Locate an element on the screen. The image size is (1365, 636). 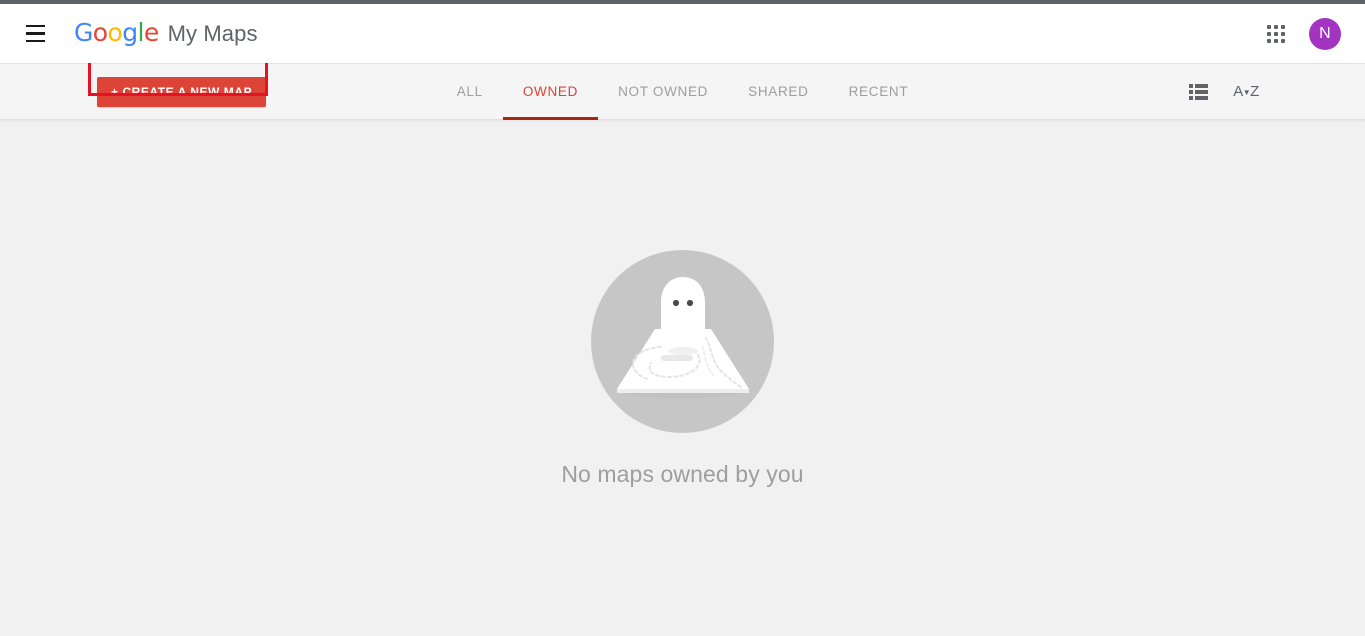
product-title: My Maps is located at coordinates (212, 33).